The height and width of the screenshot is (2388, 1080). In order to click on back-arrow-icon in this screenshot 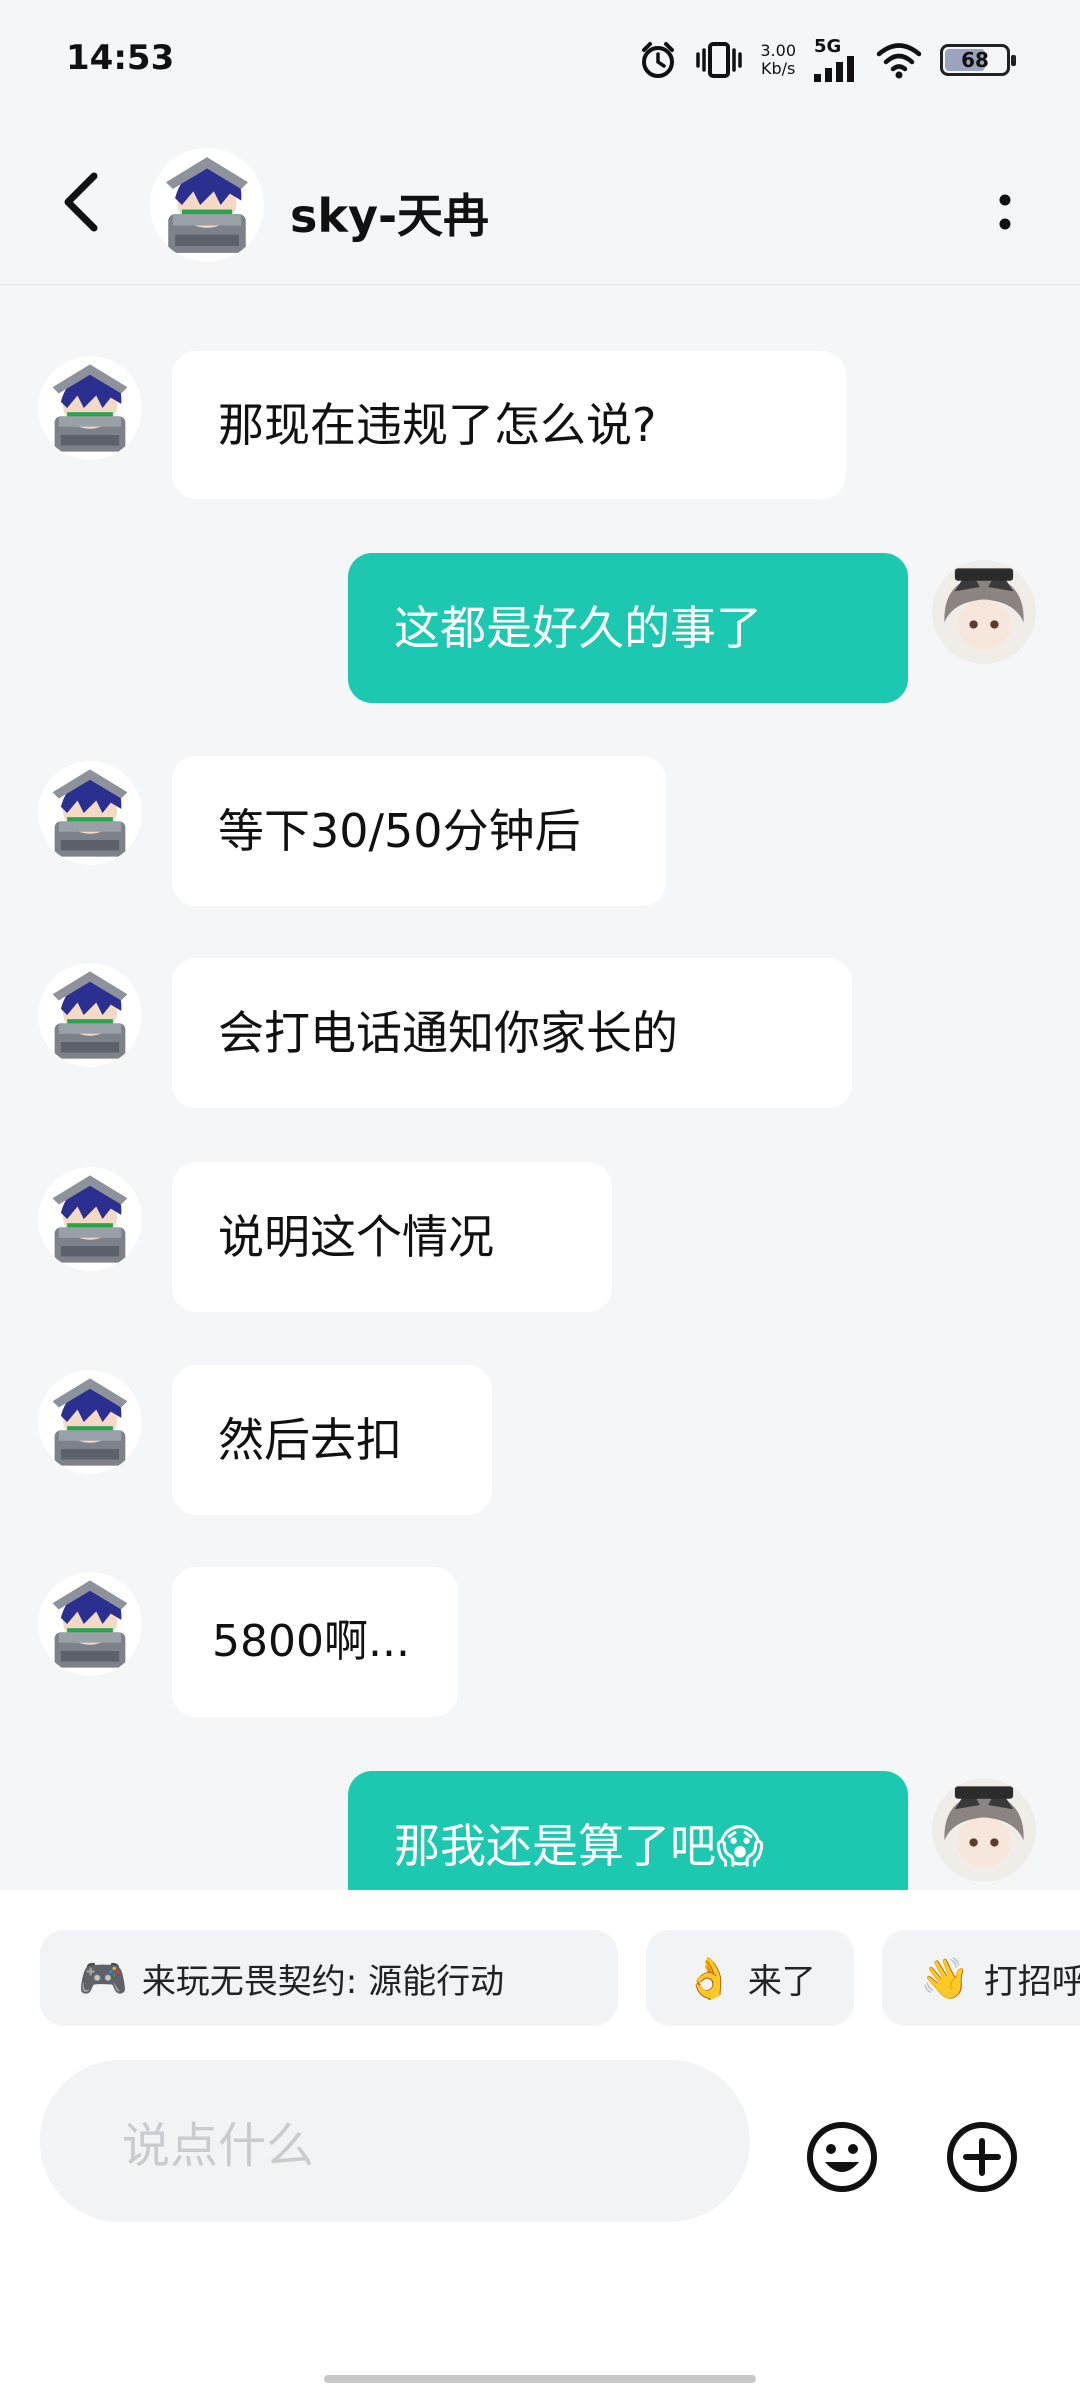, I will do `click(85, 202)`.